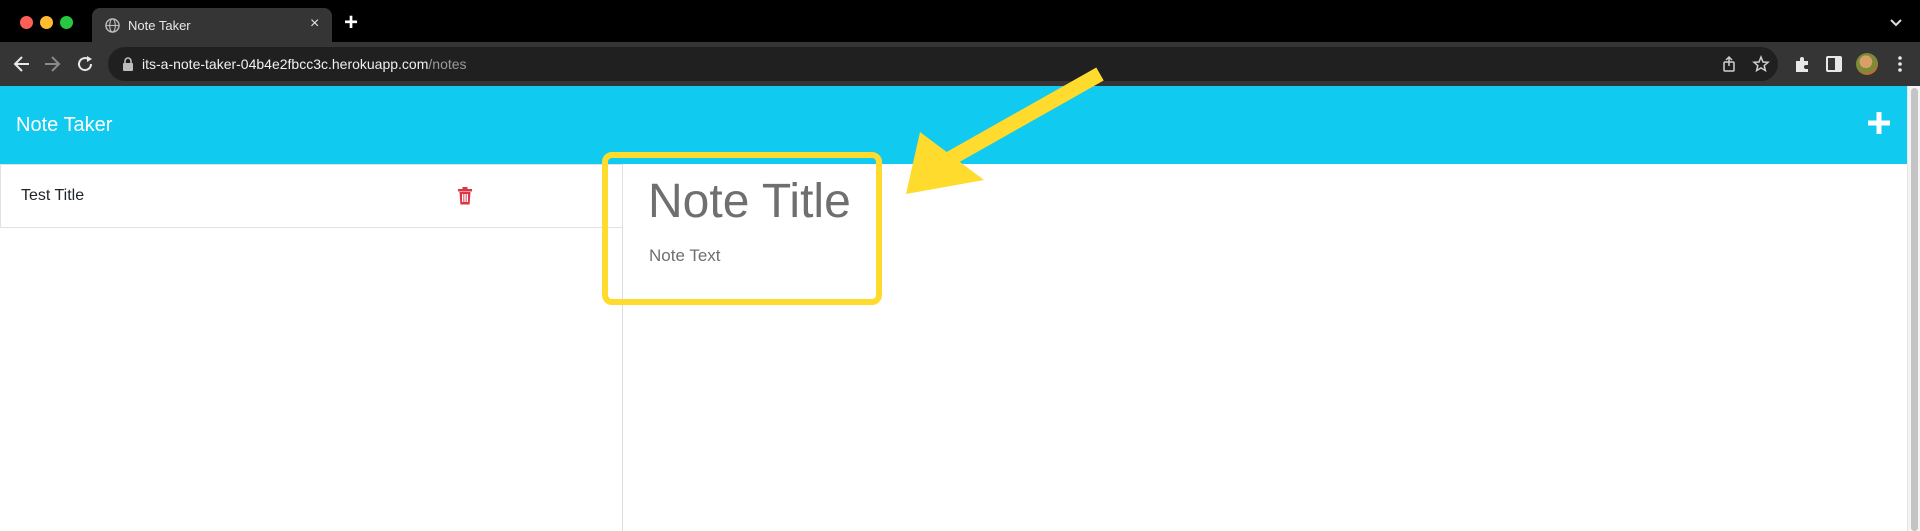  What do you see at coordinates (128, 64) in the screenshot?
I see `lock-icon` at bounding box center [128, 64].